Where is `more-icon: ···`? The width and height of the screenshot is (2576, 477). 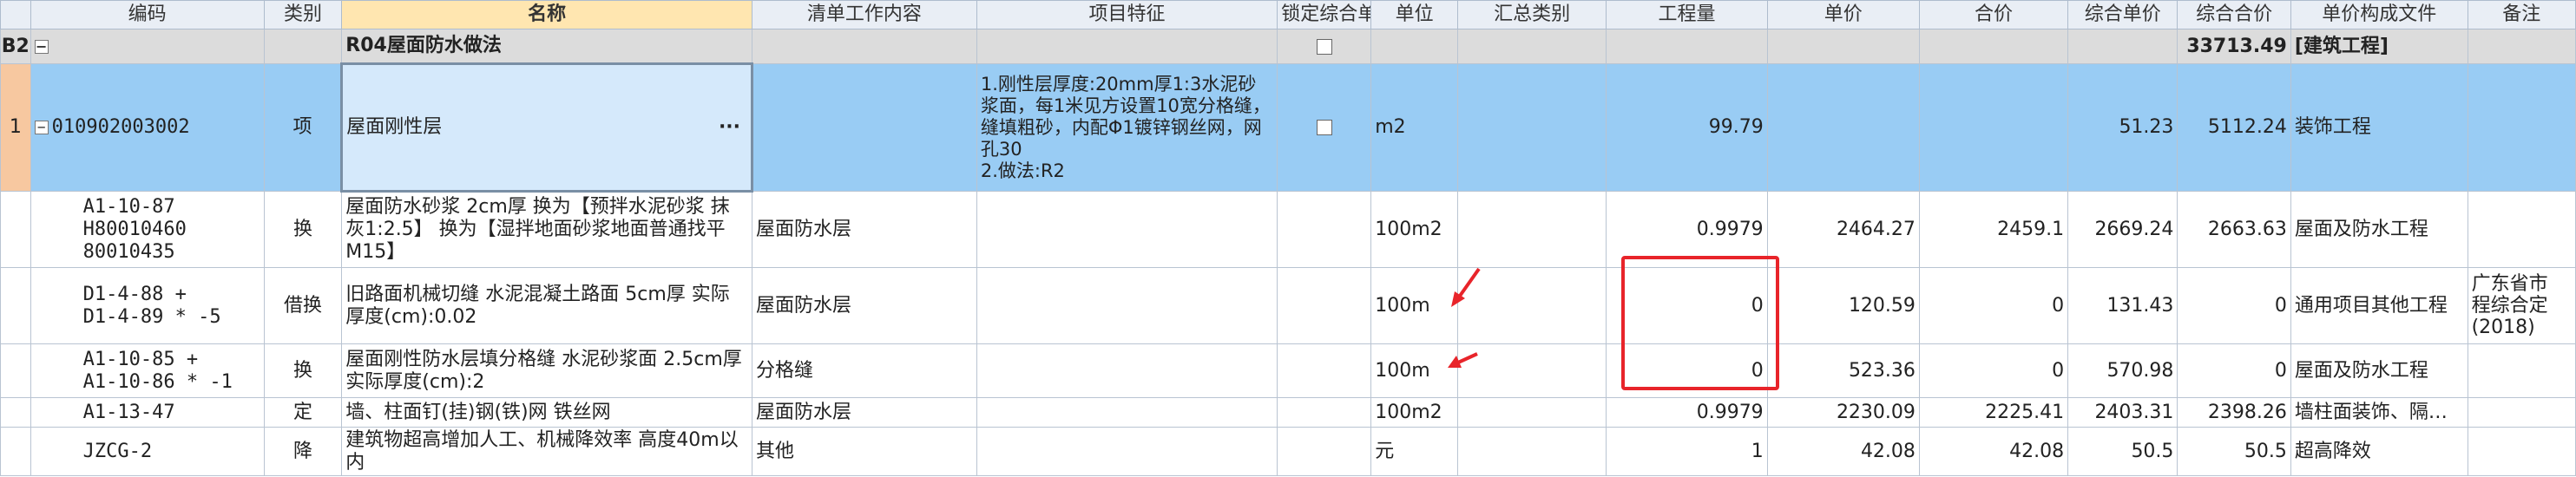 more-icon: ··· is located at coordinates (729, 127).